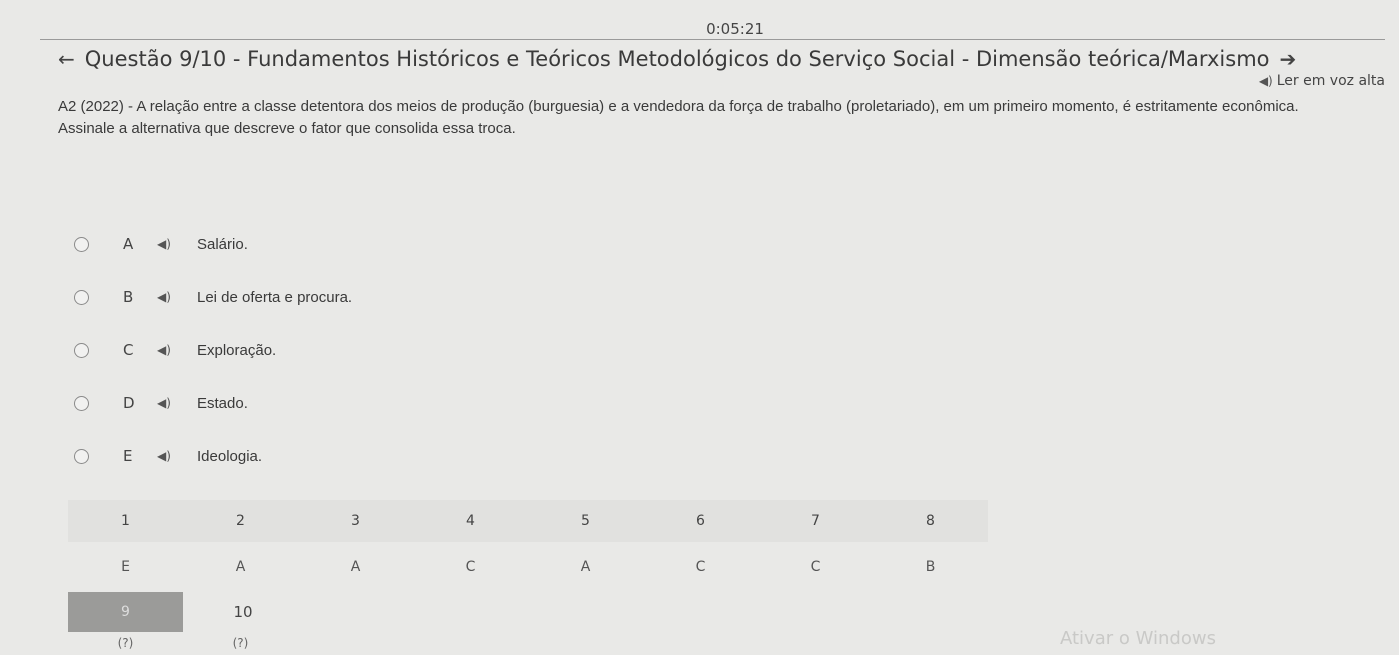  What do you see at coordinates (1330, 81) in the screenshot?
I see `read-aloud-label: Ler em voz alta` at bounding box center [1330, 81].